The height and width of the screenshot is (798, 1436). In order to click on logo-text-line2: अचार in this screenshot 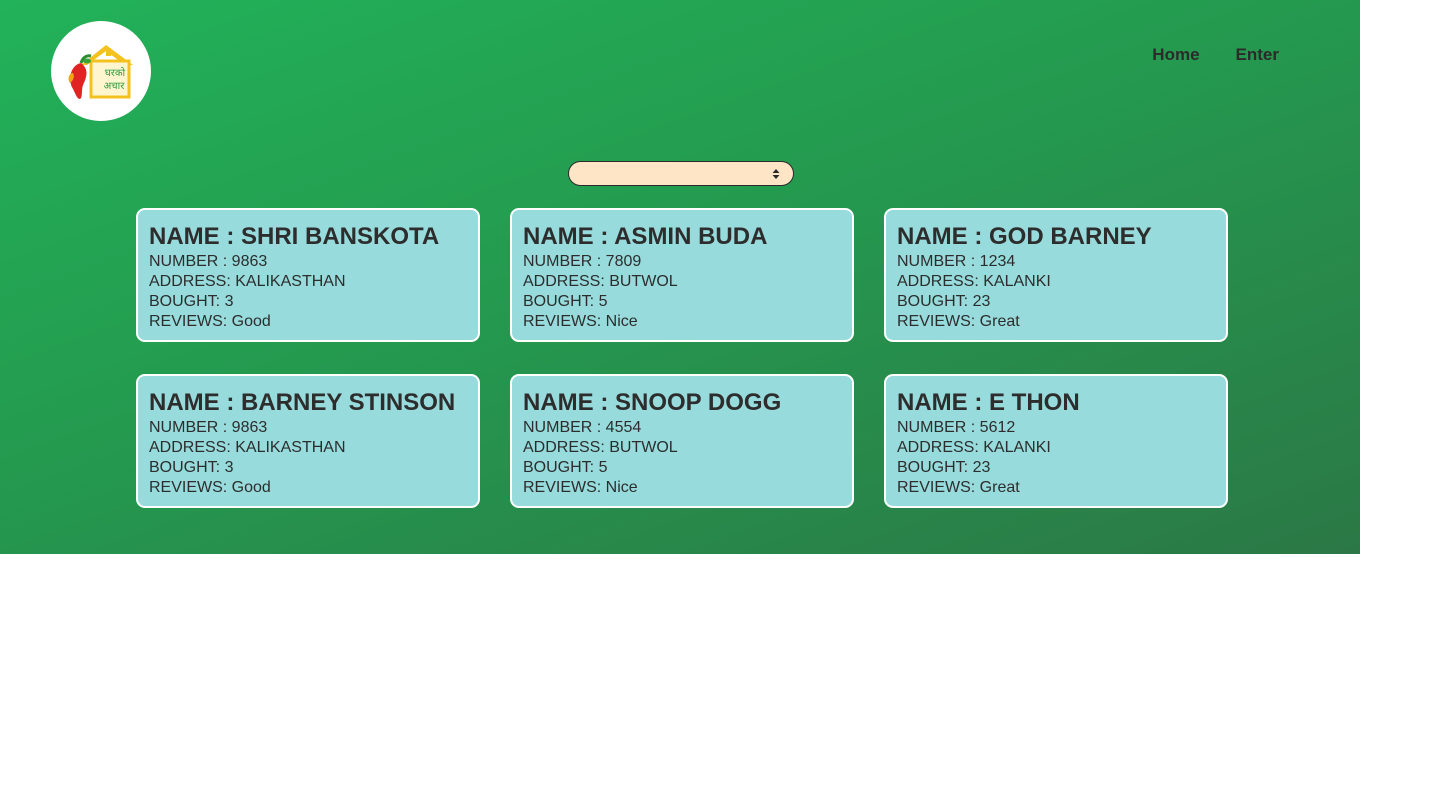, I will do `click(115, 86)`.